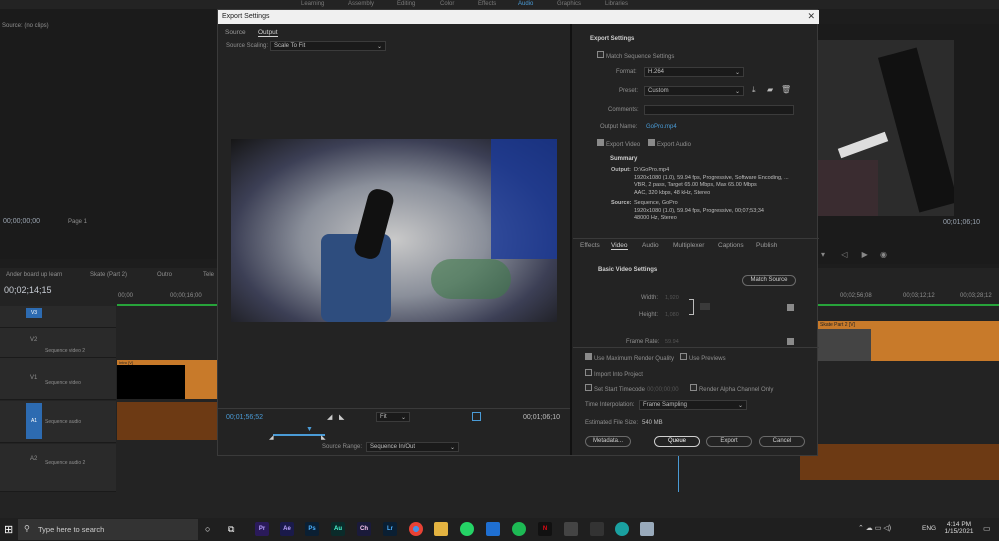  I want to click on source-range-dropdown: Sequence In/Out ⌄, so click(412, 447).